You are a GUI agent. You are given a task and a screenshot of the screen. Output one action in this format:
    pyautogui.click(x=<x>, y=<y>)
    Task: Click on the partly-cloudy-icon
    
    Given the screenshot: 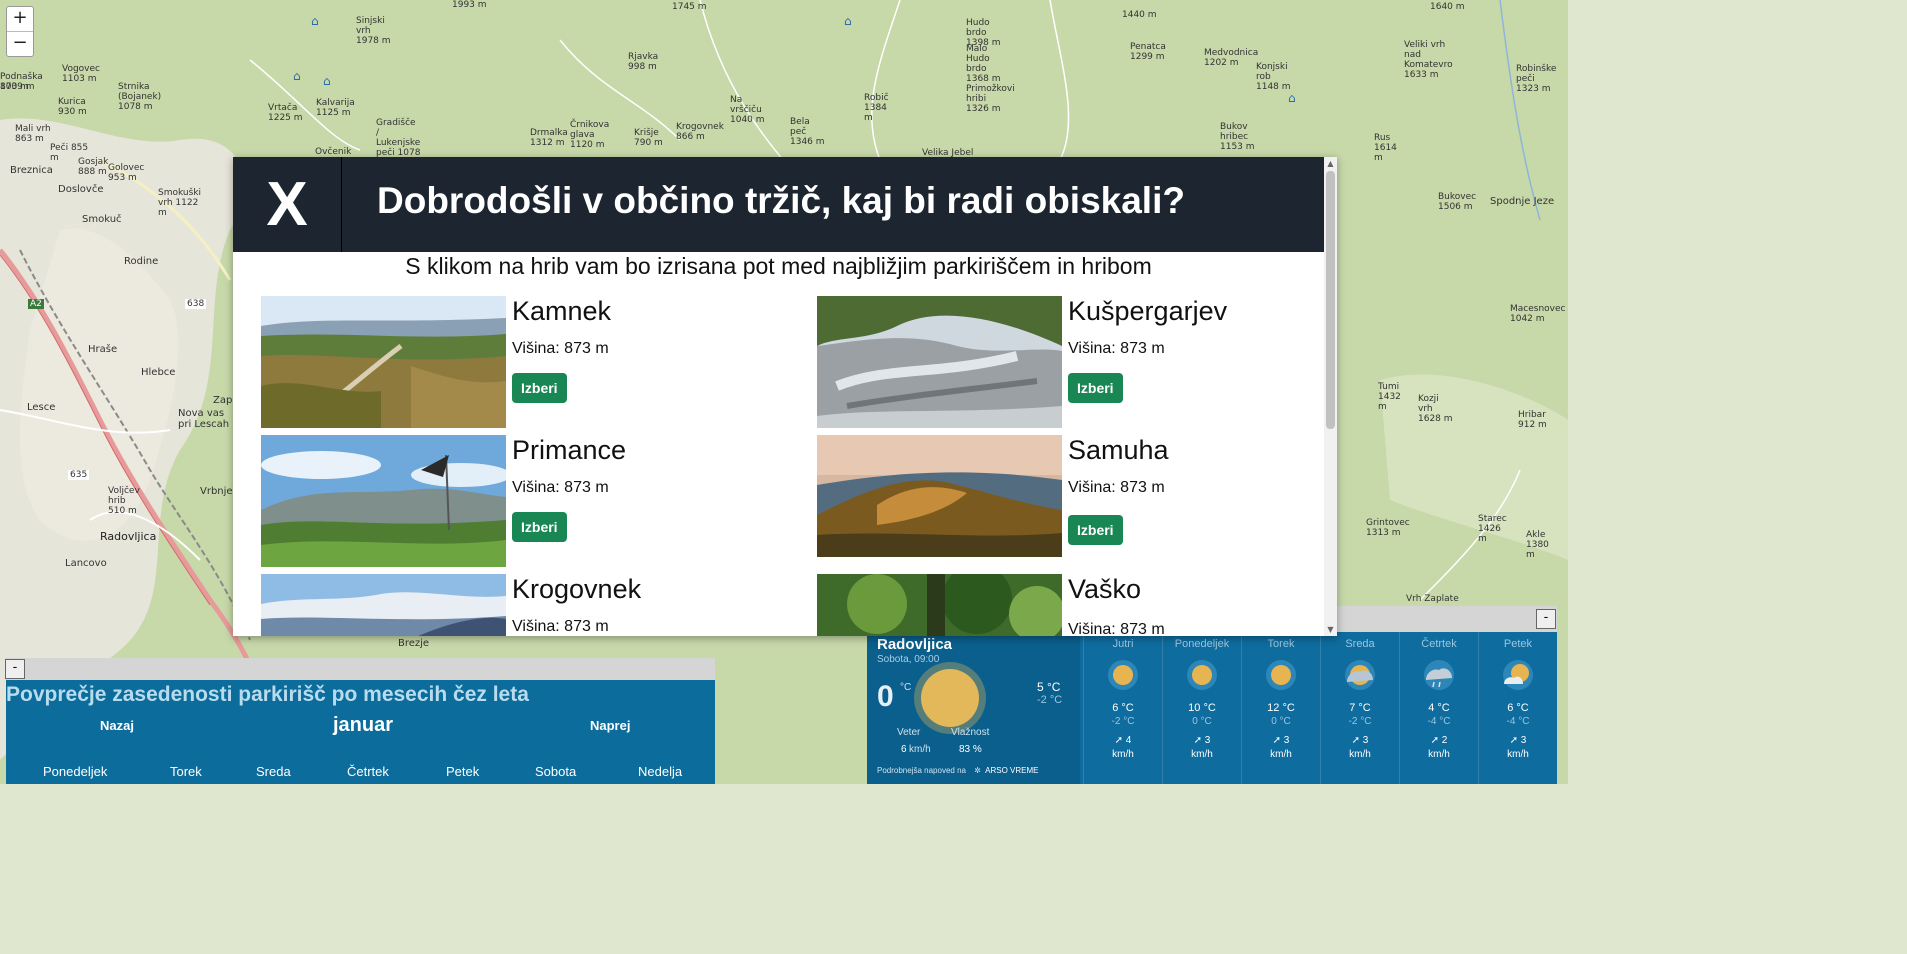 What is the action you would take?
    pyautogui.click(x=1518, y=675)
    